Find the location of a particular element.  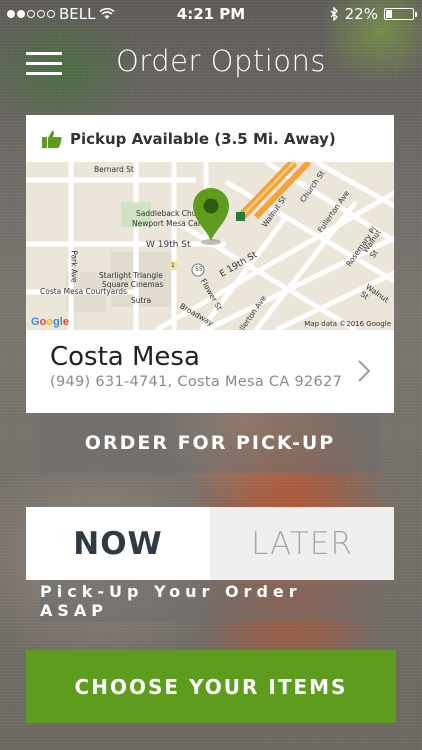

asap-note: Pick-Up Your Order ASAP is located at coordinates (210, 601).